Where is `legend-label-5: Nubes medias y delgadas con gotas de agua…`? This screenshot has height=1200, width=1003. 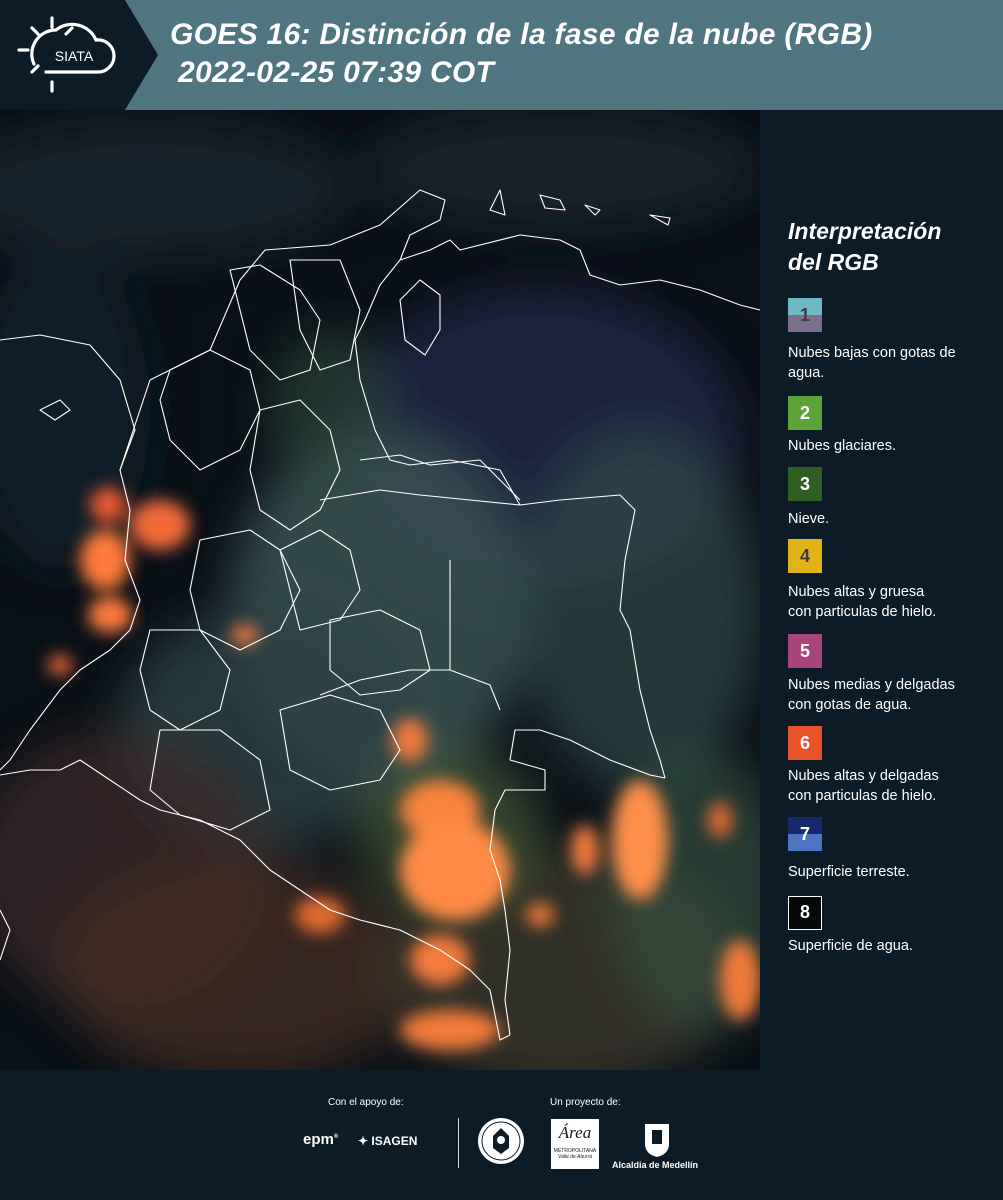
legend-label-5: Nubes medias y delgadas con gotas de agua… is located at coordinates (893, 695).